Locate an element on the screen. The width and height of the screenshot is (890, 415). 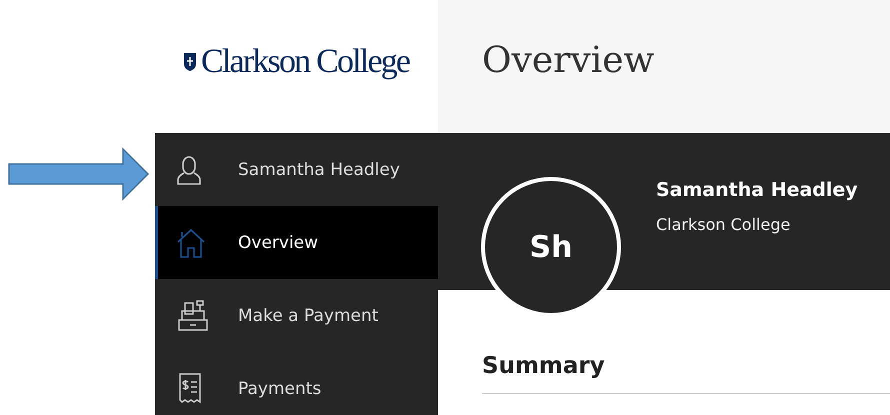
profile-name: Samantha Headley is located at coordinates (757, 190).